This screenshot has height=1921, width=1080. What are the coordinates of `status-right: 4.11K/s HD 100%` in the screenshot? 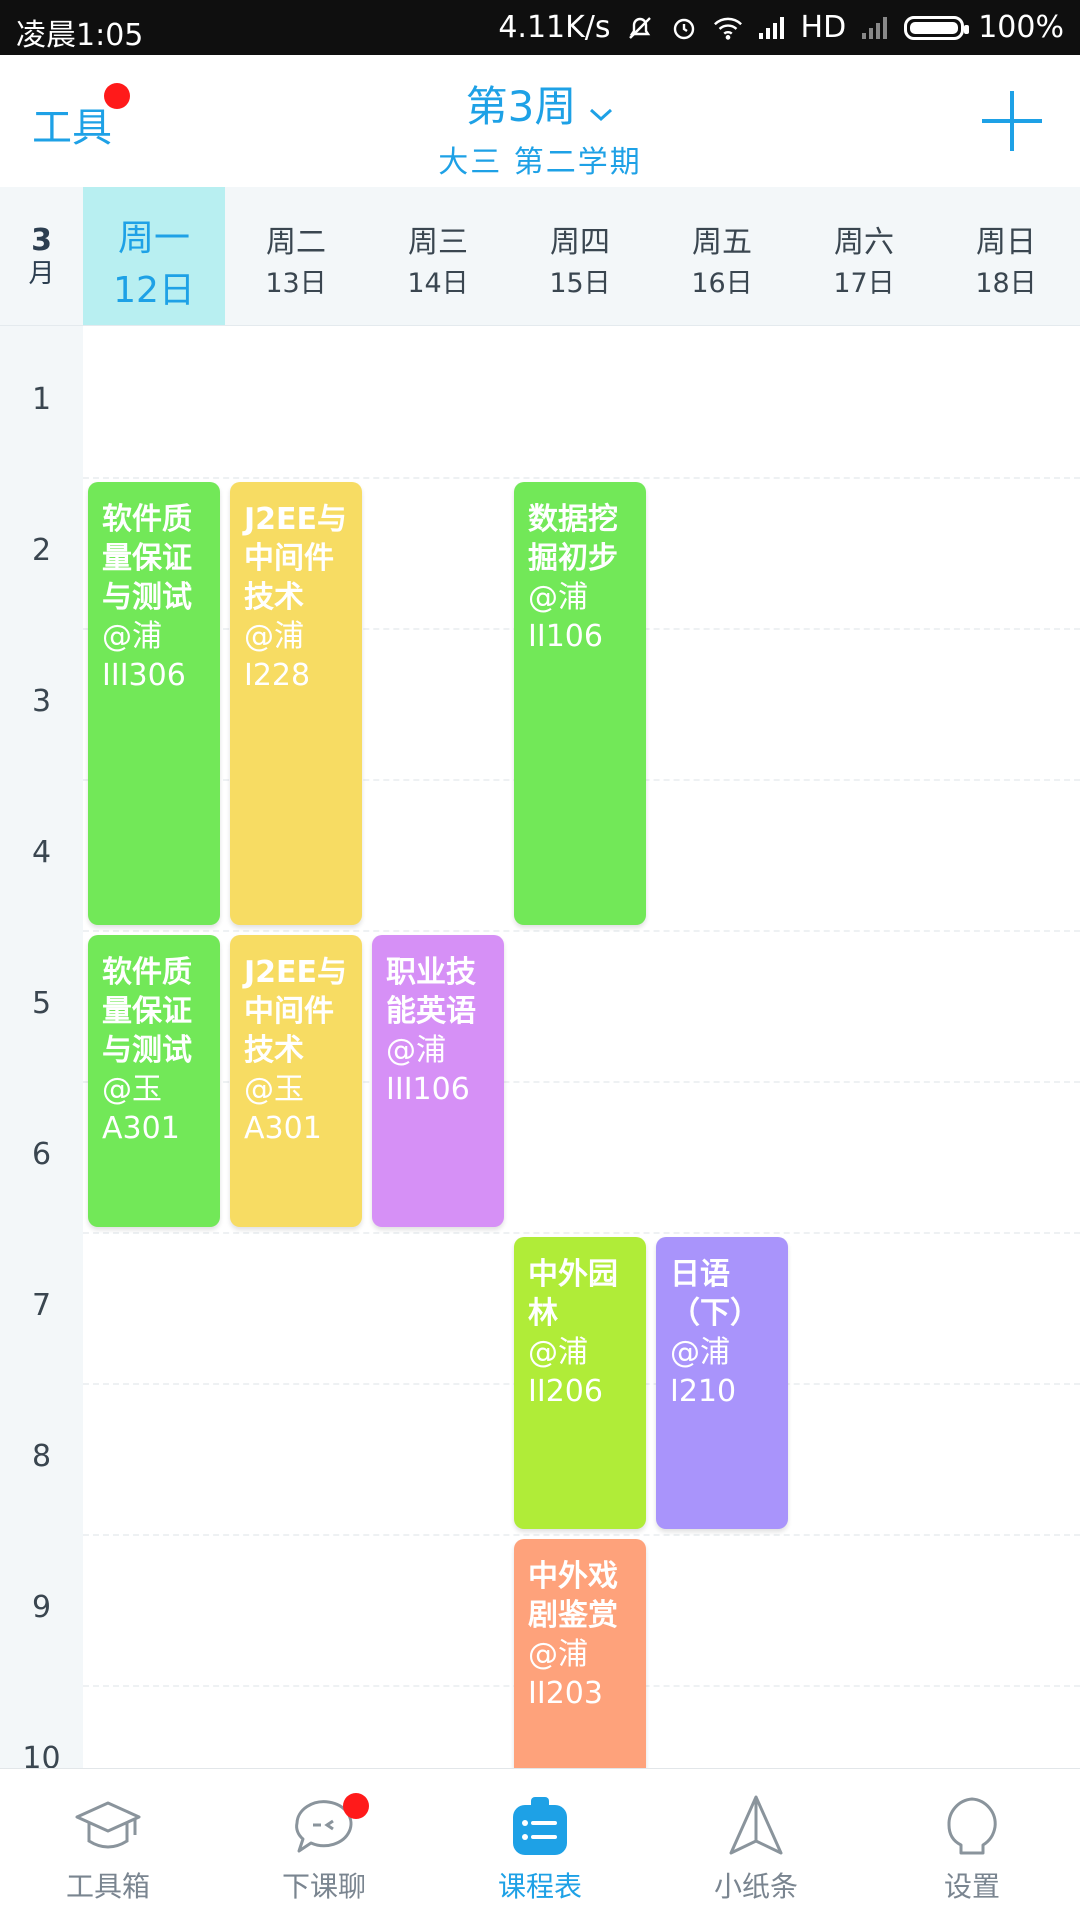 It's located at (781, 27).